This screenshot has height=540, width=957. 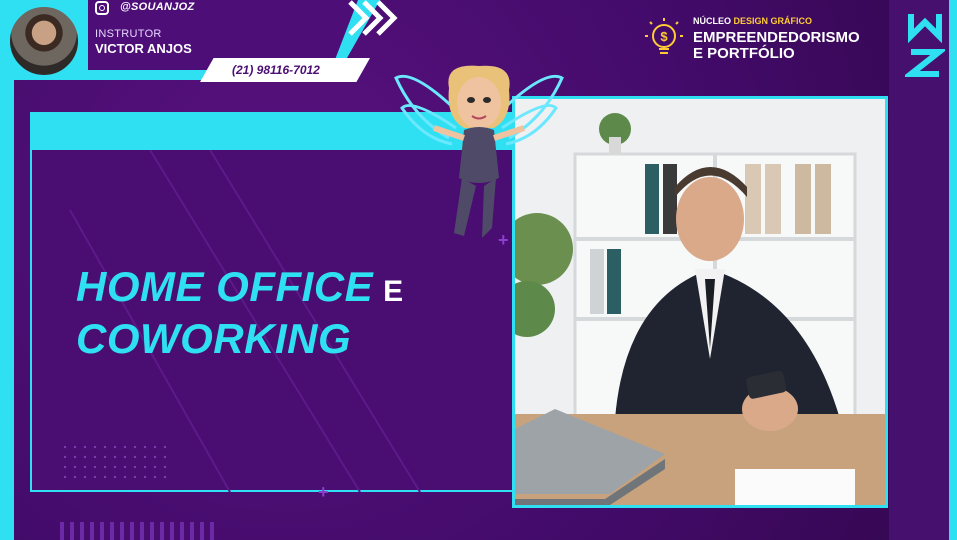 What do you see at coordinates (276, 70) in the screenshot?
I see `phone-number: (21) 98116-7012` at bounding box center [276, 70].